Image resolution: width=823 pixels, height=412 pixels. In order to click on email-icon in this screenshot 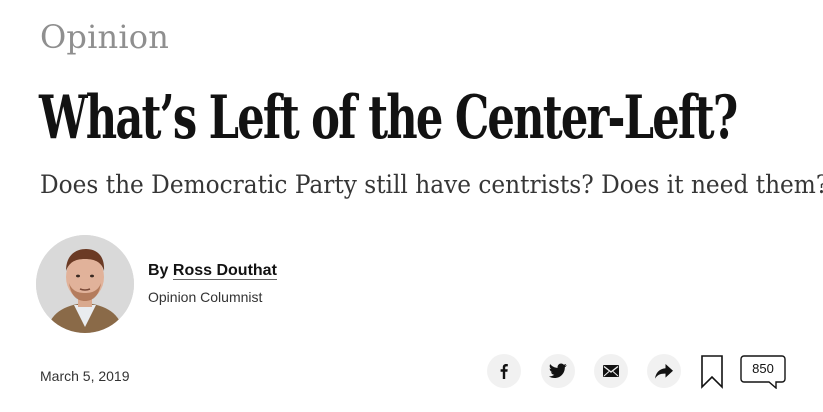, I will do `click(611, 371)`.